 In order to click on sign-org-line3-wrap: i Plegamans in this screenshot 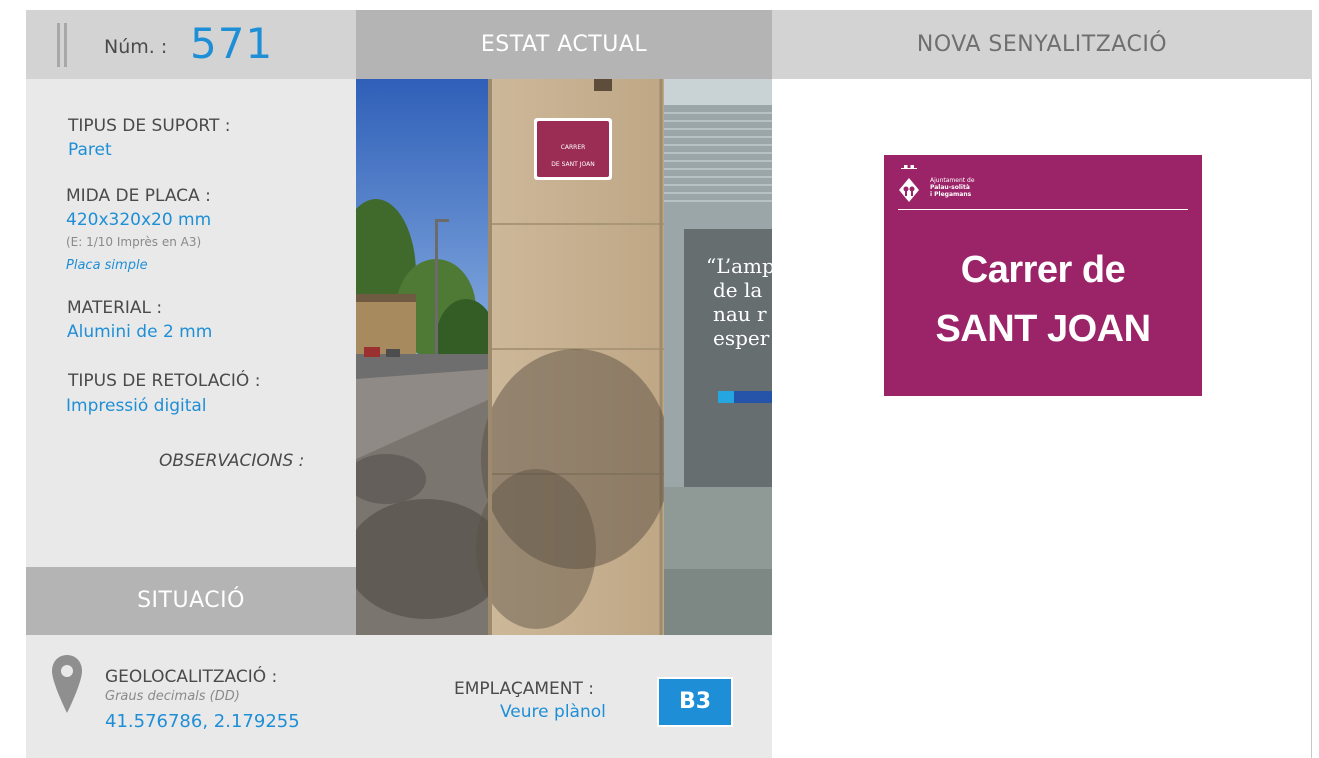, I will do `click(952, 194)`.